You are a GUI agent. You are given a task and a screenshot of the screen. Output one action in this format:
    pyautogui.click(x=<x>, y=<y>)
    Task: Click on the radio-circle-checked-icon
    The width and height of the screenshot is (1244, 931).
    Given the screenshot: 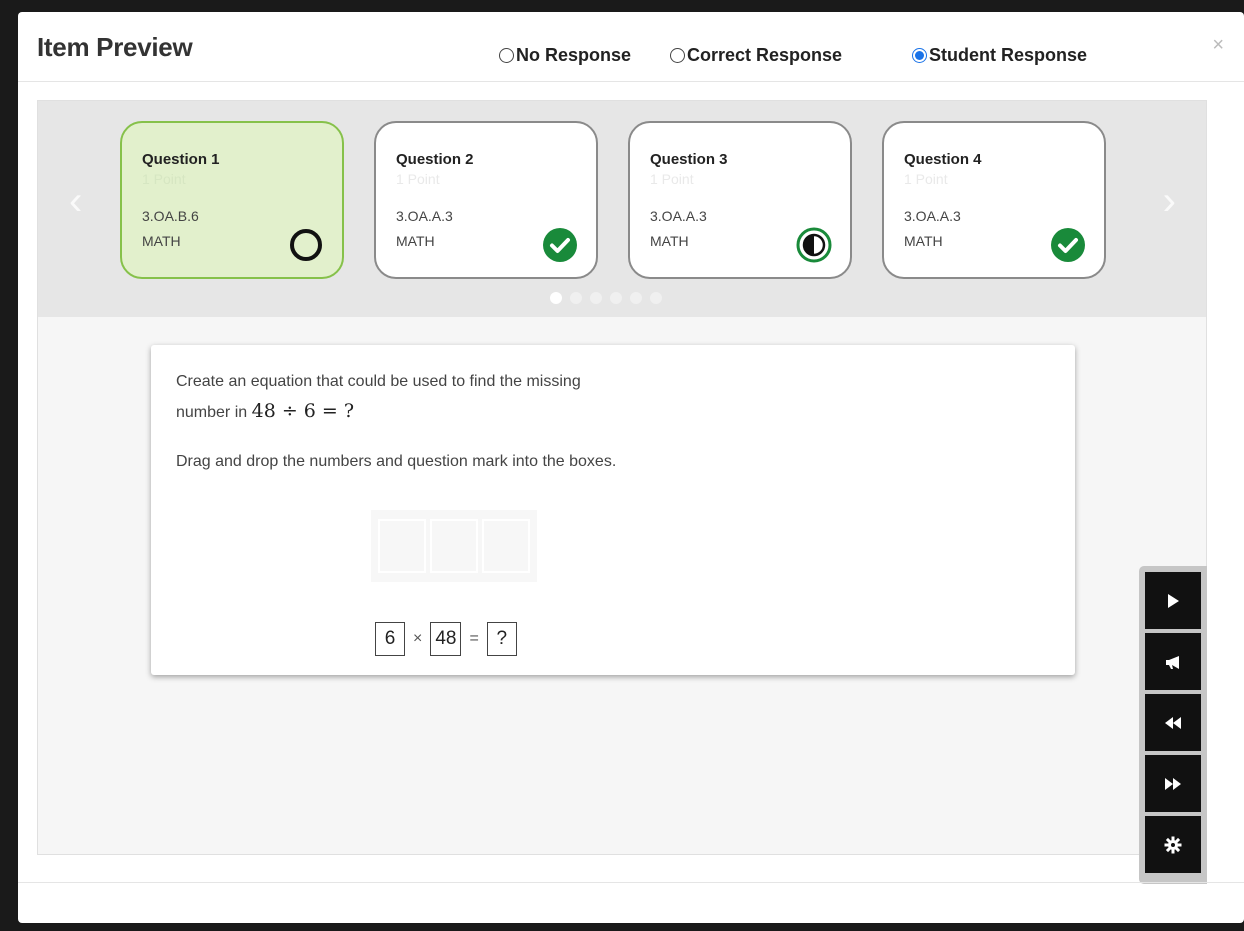 What is the action you would take?
    pyautogui.click(x=919, y=55)
    